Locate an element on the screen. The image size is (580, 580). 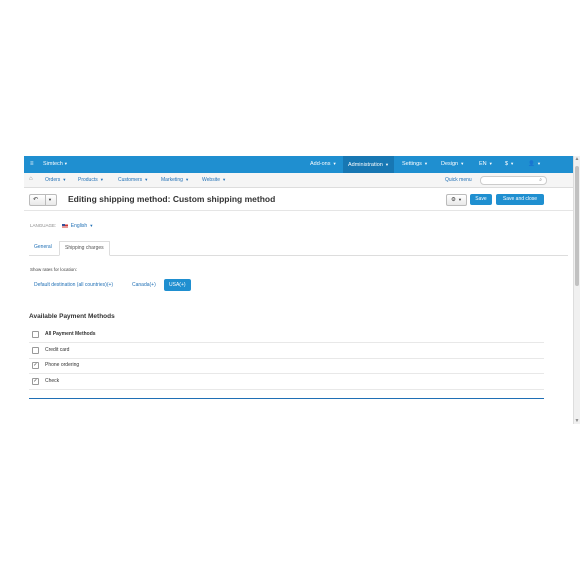
us-flag-icon is located at coordinates (64, 225).